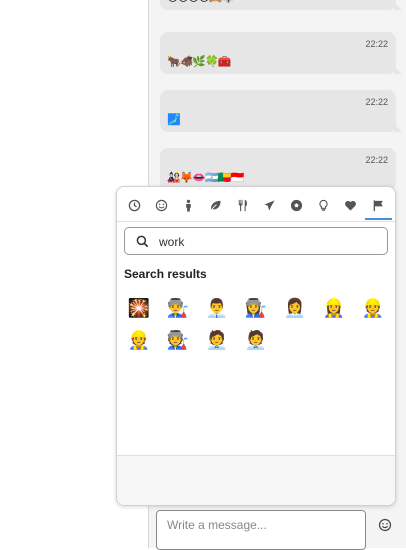  I want to click on flag-icon, so click(378, 205).